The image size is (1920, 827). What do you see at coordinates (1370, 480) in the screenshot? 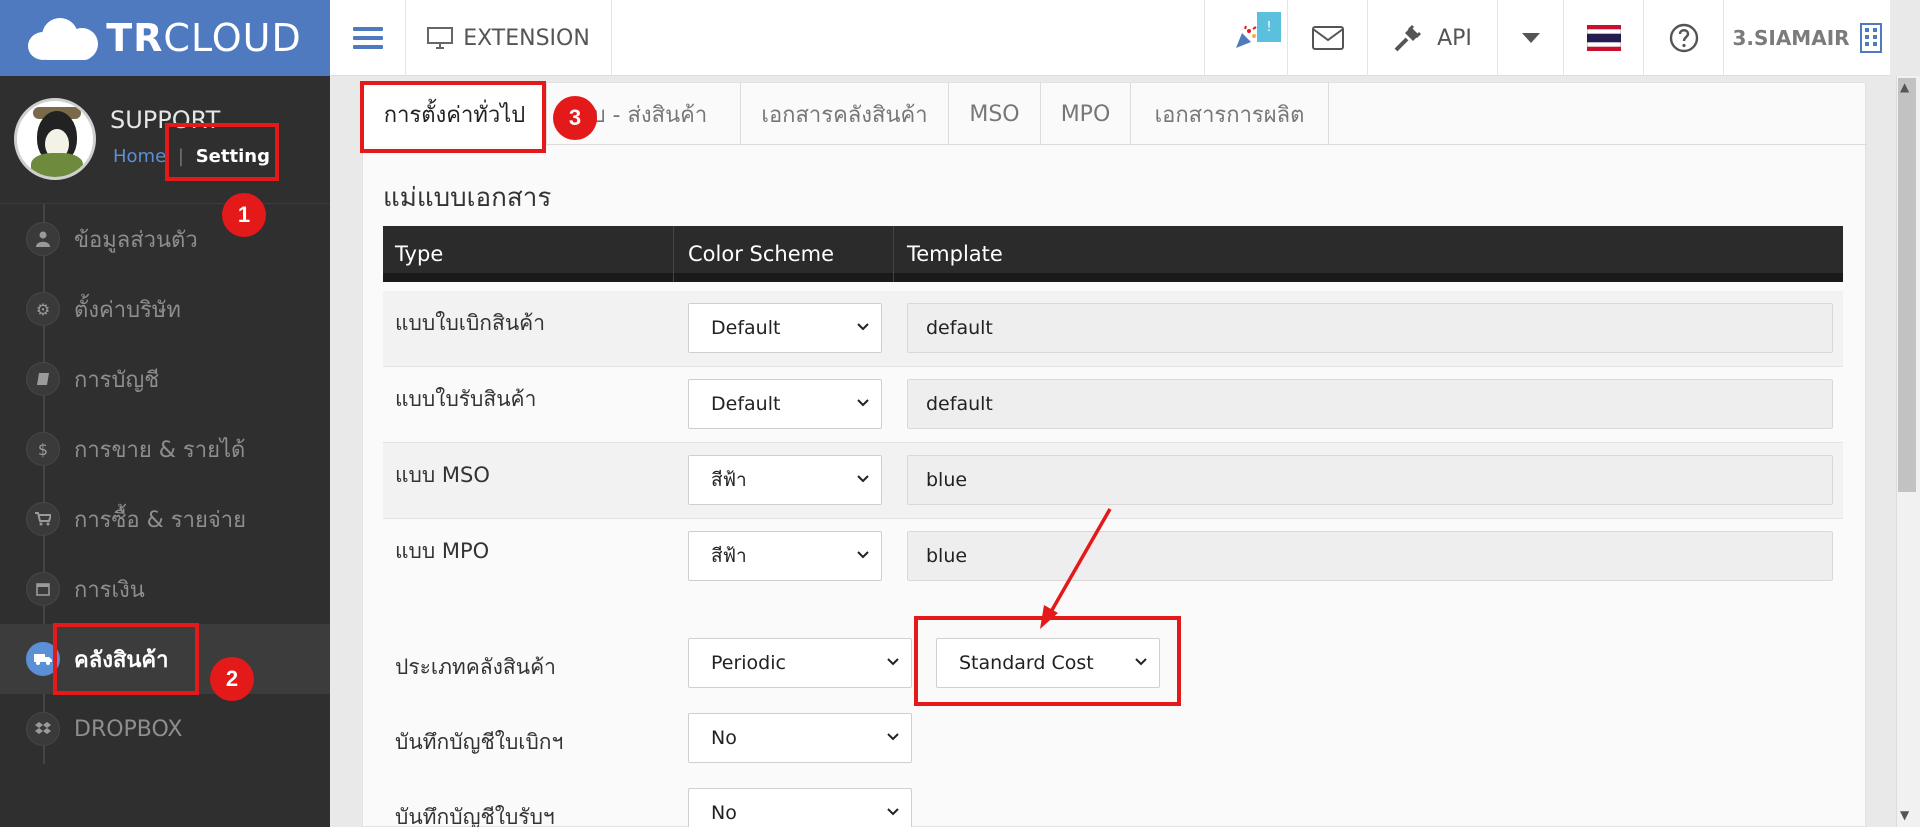
I see `template-field: blue` at bounding box center [1370, 480].